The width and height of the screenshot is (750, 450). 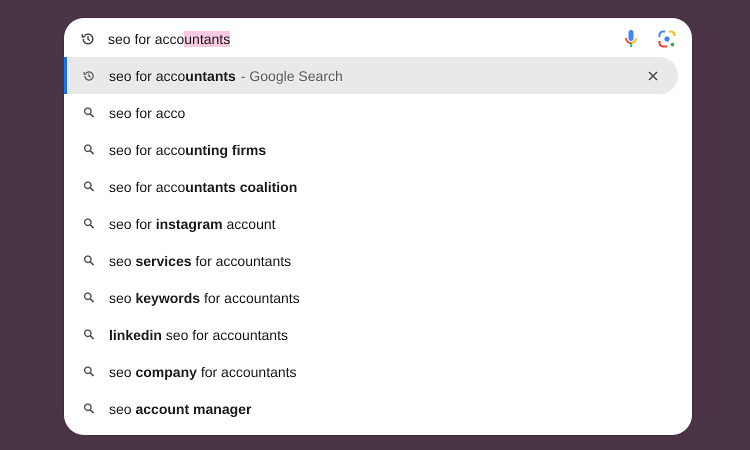 I want to click on camera-lens-icon, so click(x=667, y=39).